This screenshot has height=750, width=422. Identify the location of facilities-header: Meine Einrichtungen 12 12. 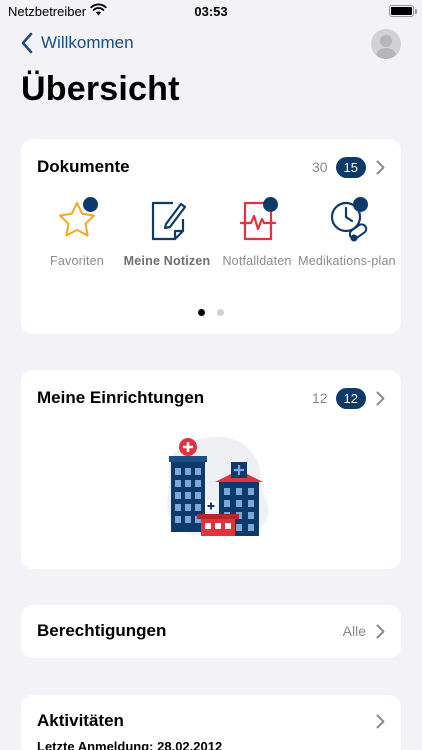
(211, 398).